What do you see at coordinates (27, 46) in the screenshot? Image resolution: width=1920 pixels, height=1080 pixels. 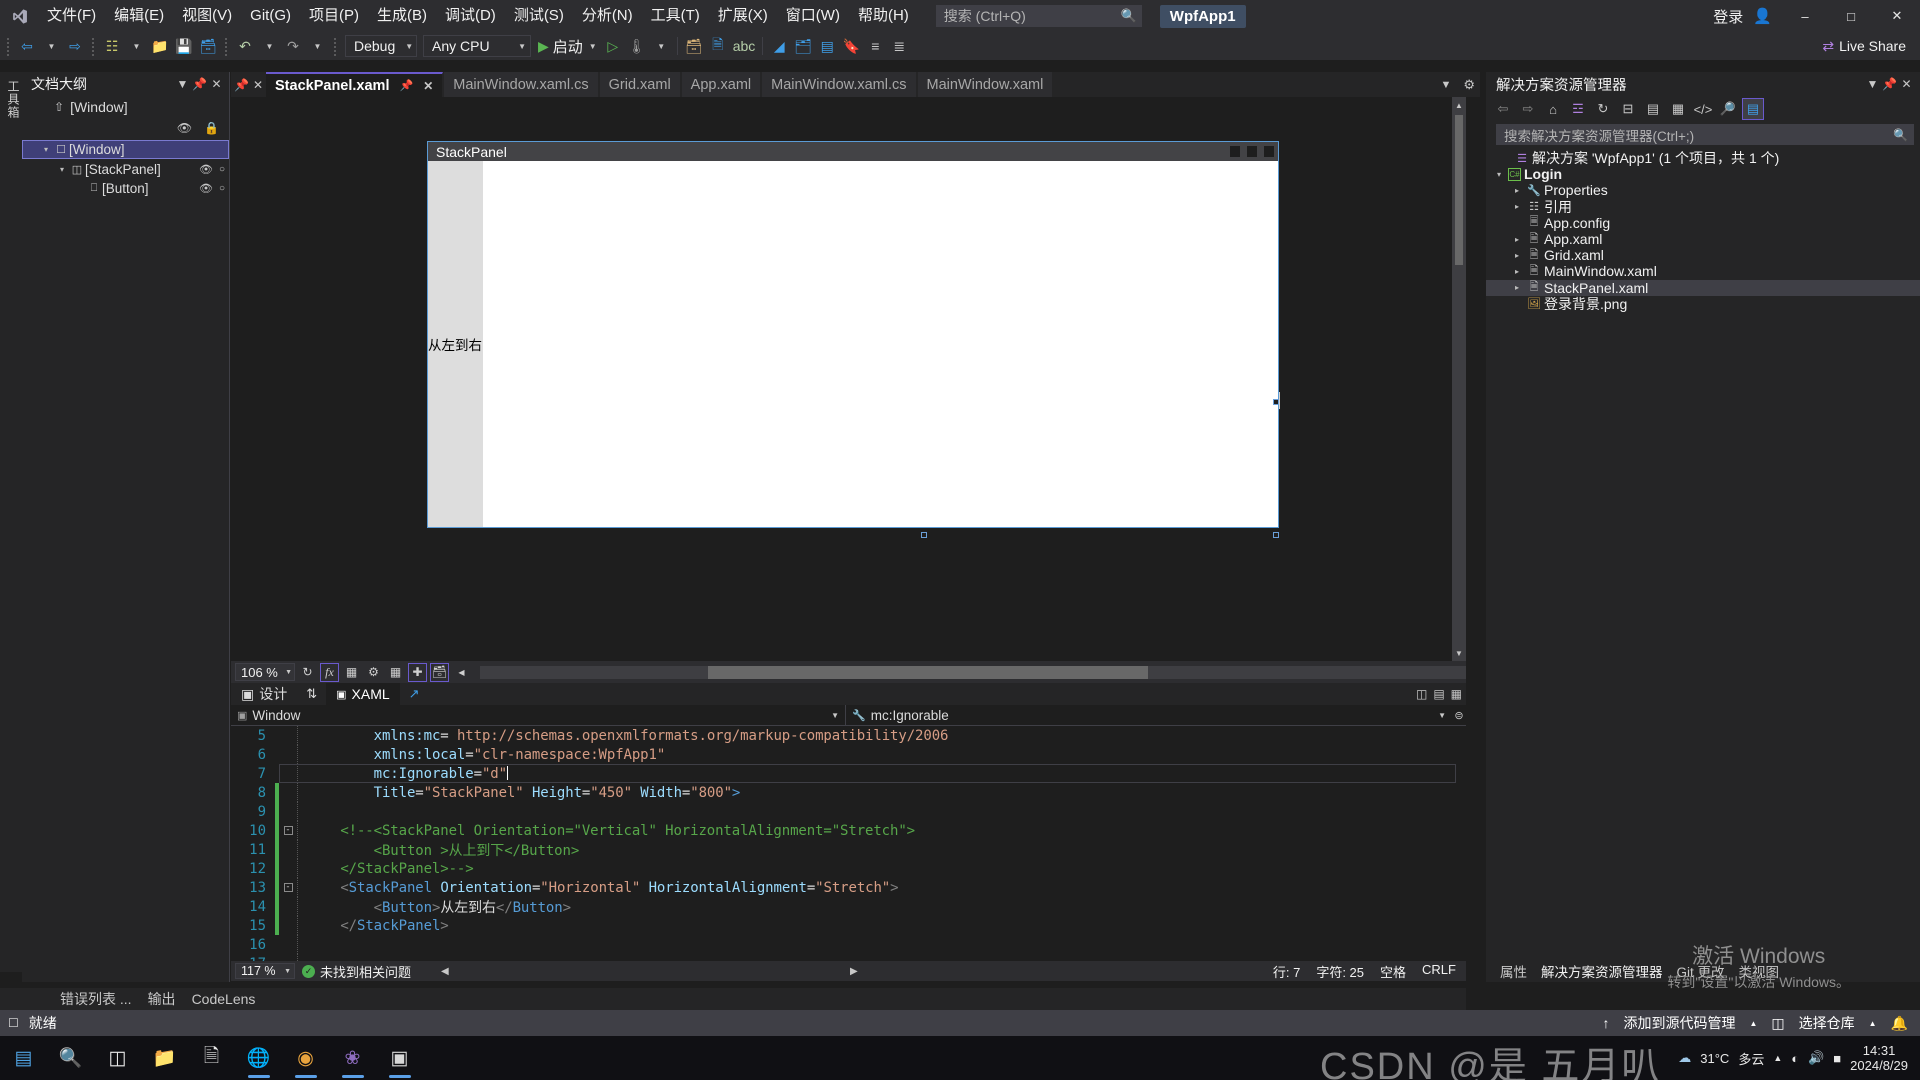 I see `nav-back-icon: ⇦` at bounding box center [27, 46].